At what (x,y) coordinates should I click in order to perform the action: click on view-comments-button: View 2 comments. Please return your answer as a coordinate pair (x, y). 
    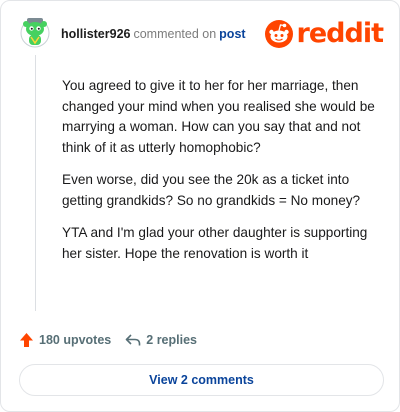
    Looking at the image, I should click on (201, 380).